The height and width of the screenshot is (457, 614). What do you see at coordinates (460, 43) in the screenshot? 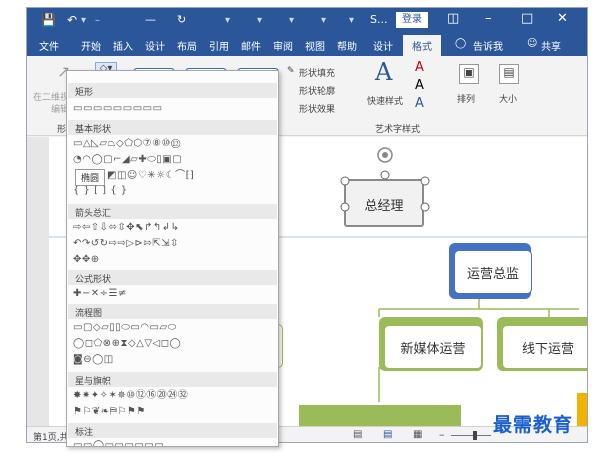
I see `lightbulb-icon: ◯` at bounding box center [460, 43].